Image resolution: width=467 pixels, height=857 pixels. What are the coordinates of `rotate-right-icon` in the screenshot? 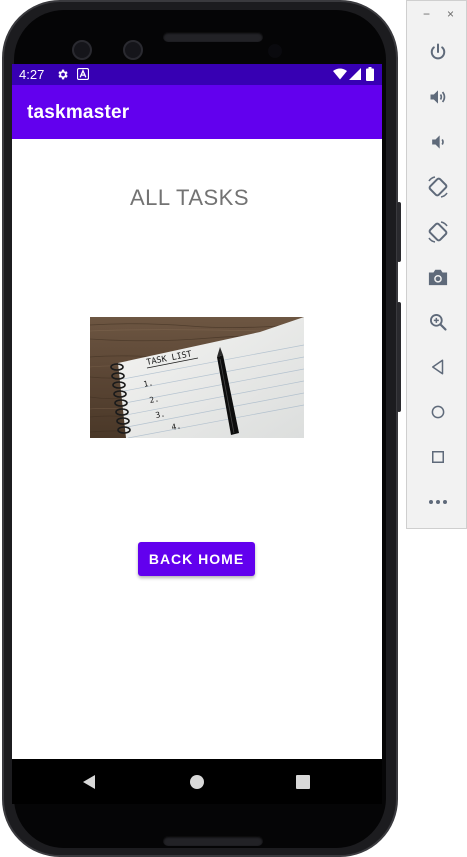 It's located at (438, 232).